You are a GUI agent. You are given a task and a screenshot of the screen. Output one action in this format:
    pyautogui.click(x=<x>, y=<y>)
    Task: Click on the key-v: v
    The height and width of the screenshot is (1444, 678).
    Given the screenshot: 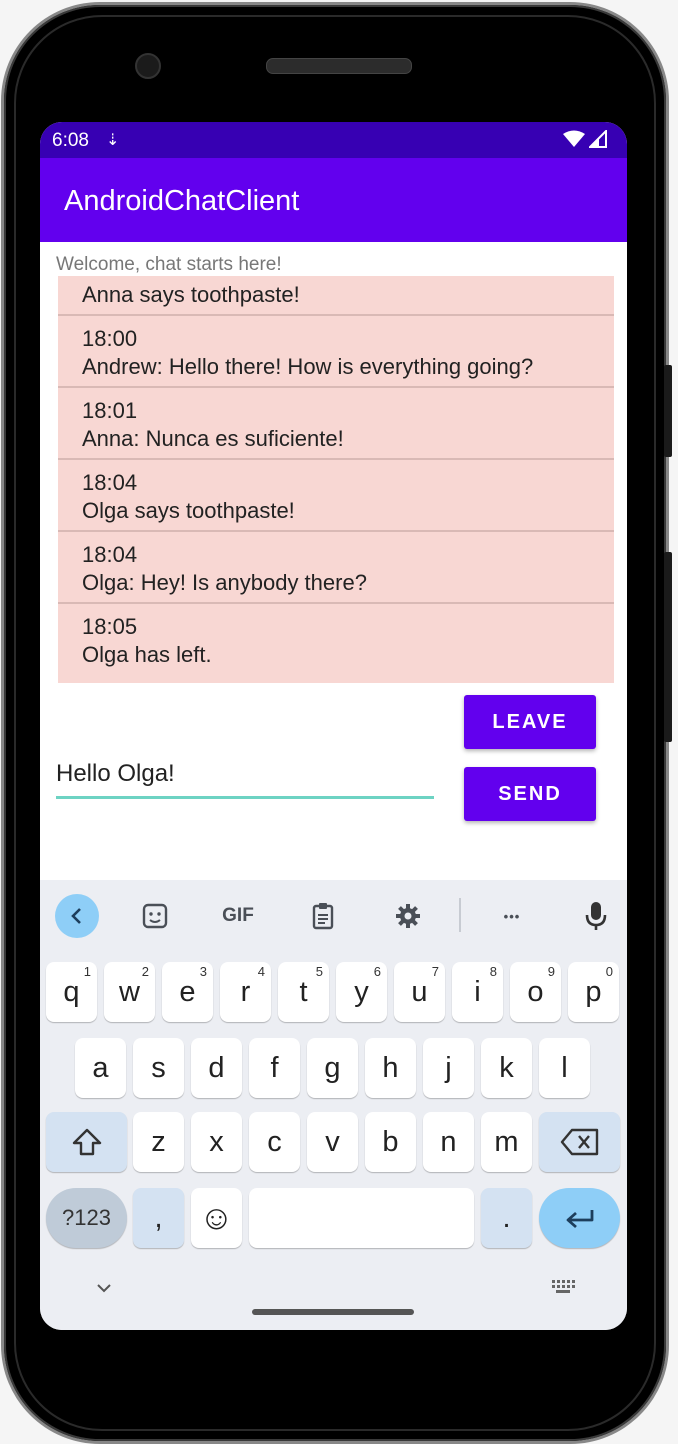 What is the action you would take?
    pyautogui.click(x=332, y=1142)
    